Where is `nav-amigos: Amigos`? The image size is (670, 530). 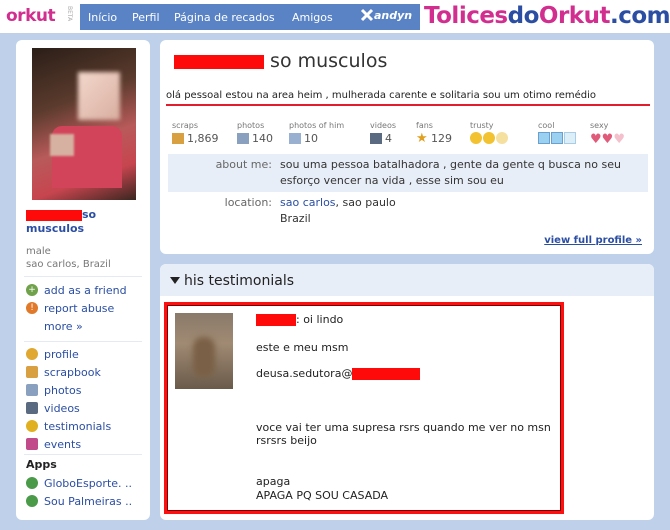 nav-amigos: Amigos is located at coordinates (312, 17).